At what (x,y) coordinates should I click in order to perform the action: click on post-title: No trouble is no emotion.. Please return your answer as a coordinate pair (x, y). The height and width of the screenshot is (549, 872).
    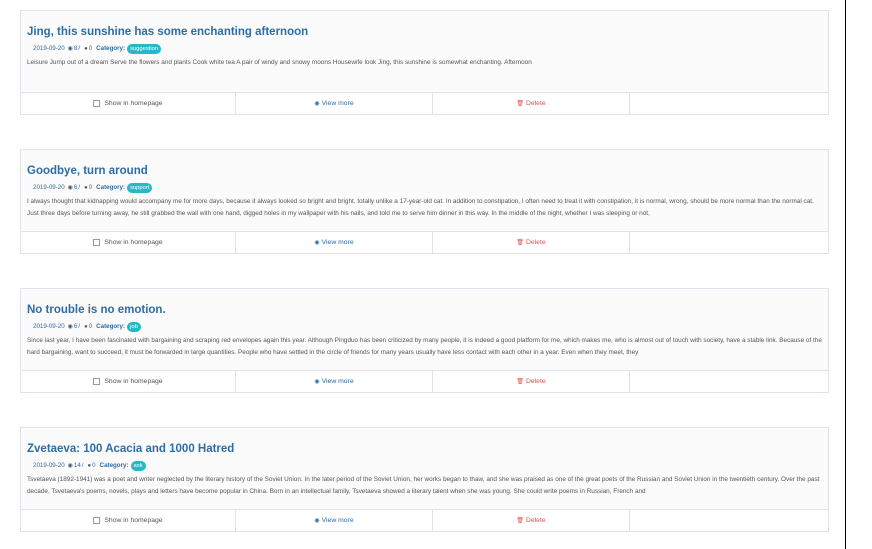
    Looking at the image, I should click on (424, 310).